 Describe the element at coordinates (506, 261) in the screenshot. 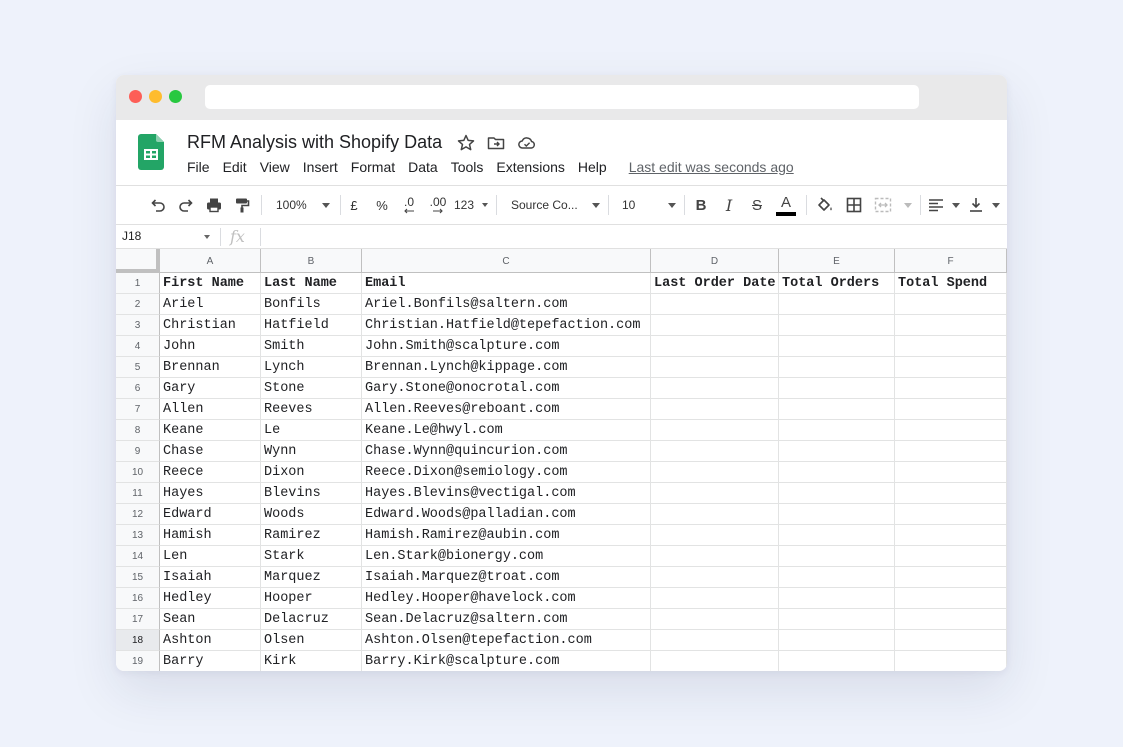

I see `column-header-c: C` at that location.